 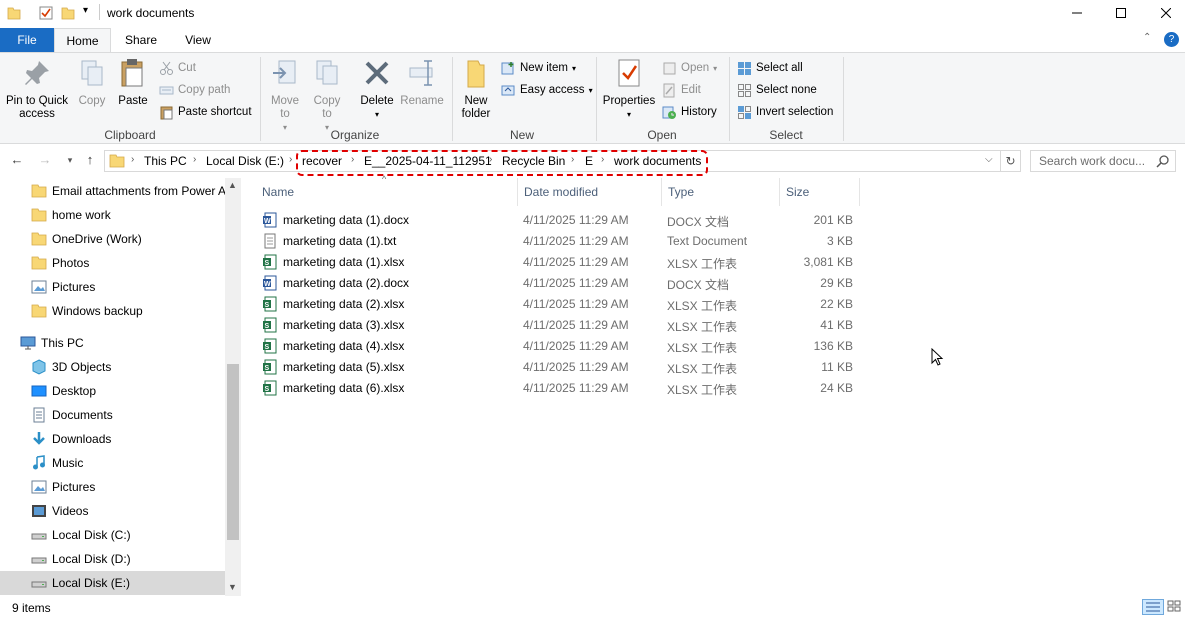 What do you see at coordinates (112, 191) in the screenshot?
I see `sidebar-item-email-attachments-from-power-a: Email attachments from Power A` at bounding box center [112, 191].